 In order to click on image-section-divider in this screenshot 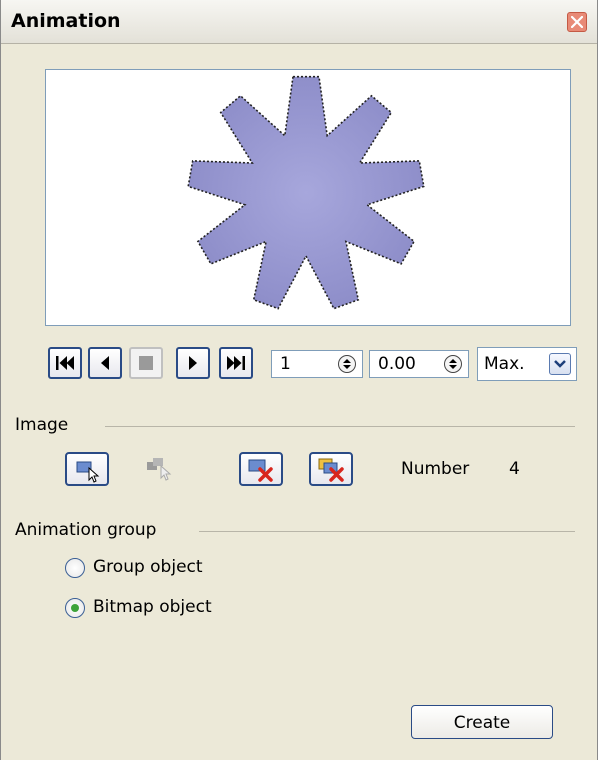, I will do `click(340, 426)`.